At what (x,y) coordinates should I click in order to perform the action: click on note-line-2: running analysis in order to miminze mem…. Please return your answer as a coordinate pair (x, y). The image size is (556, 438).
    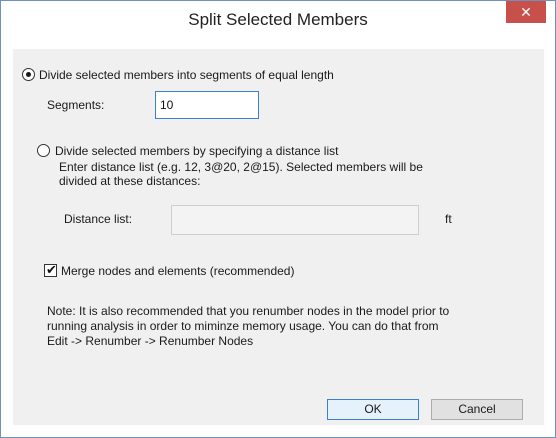
    Looking at the image, I should click on (243, 326).